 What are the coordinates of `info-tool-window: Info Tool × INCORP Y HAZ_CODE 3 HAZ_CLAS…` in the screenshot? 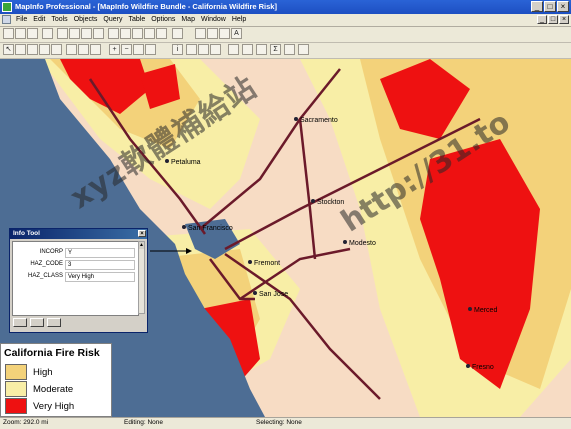 It's located at (78, 280).